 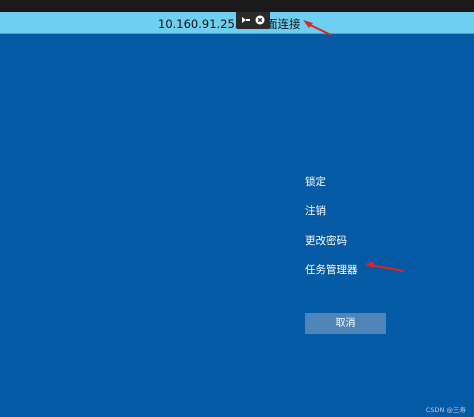 I want to click on menu-item-sign-out: 注销, so click(x=315, y=211).